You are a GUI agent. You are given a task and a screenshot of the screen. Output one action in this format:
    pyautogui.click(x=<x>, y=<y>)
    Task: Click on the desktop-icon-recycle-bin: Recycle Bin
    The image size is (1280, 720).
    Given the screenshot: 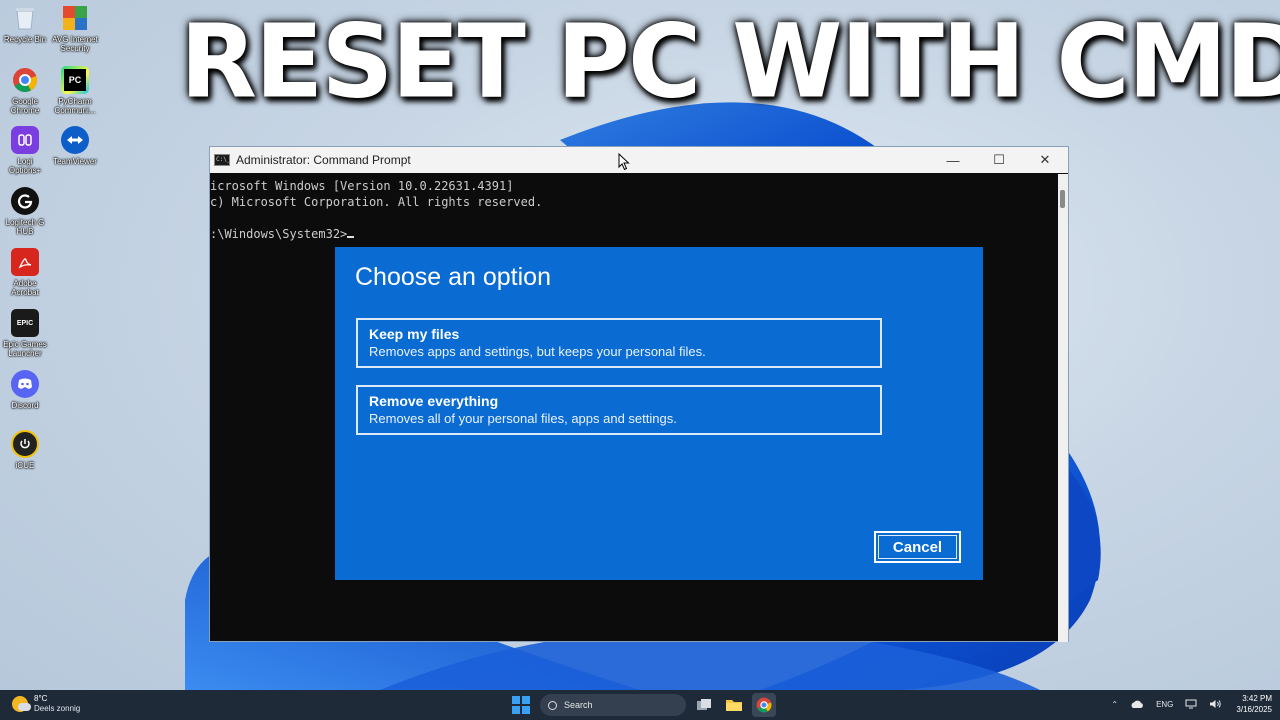 What is the action you would take?
    pyautogui.click(x=25, y=24)
    